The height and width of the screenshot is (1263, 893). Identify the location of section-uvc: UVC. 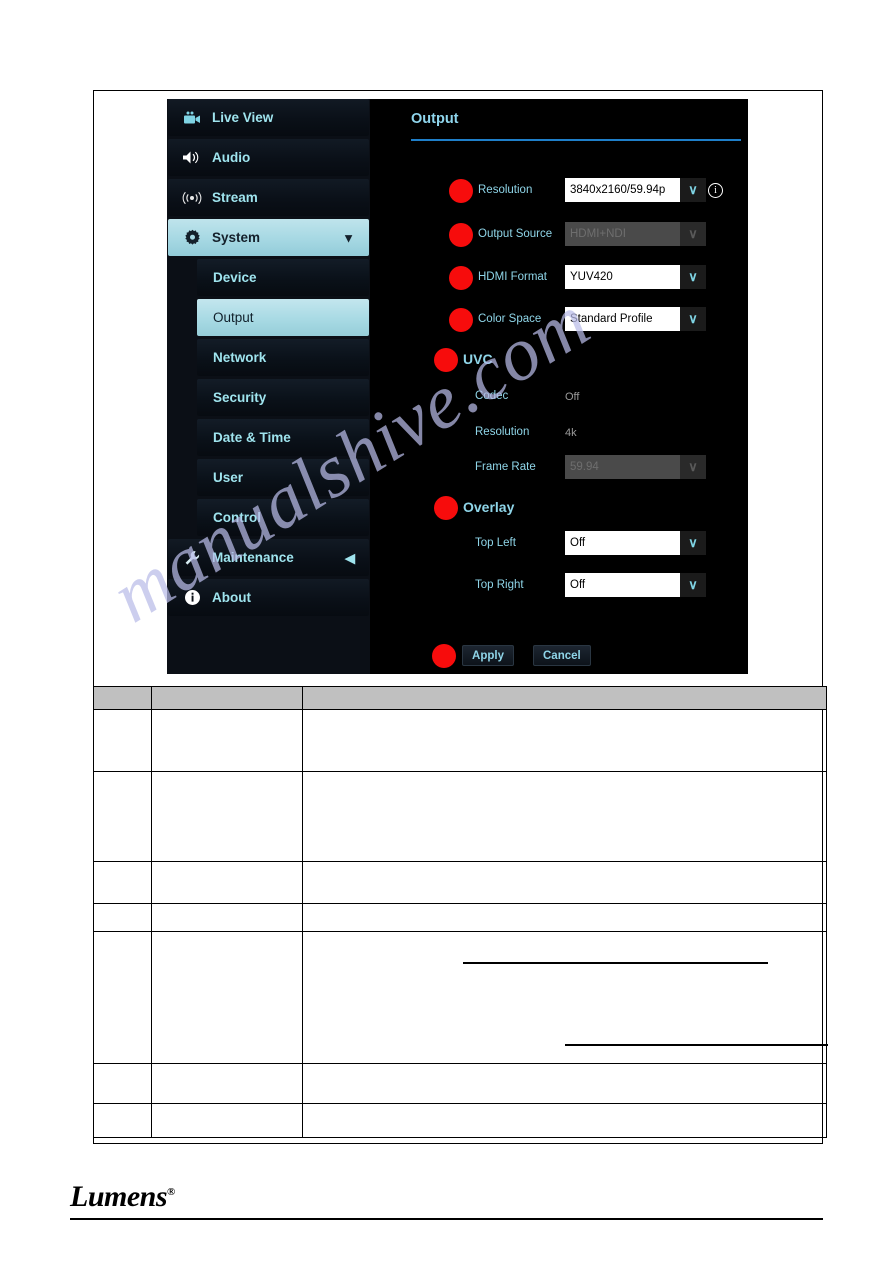
(559, 360).